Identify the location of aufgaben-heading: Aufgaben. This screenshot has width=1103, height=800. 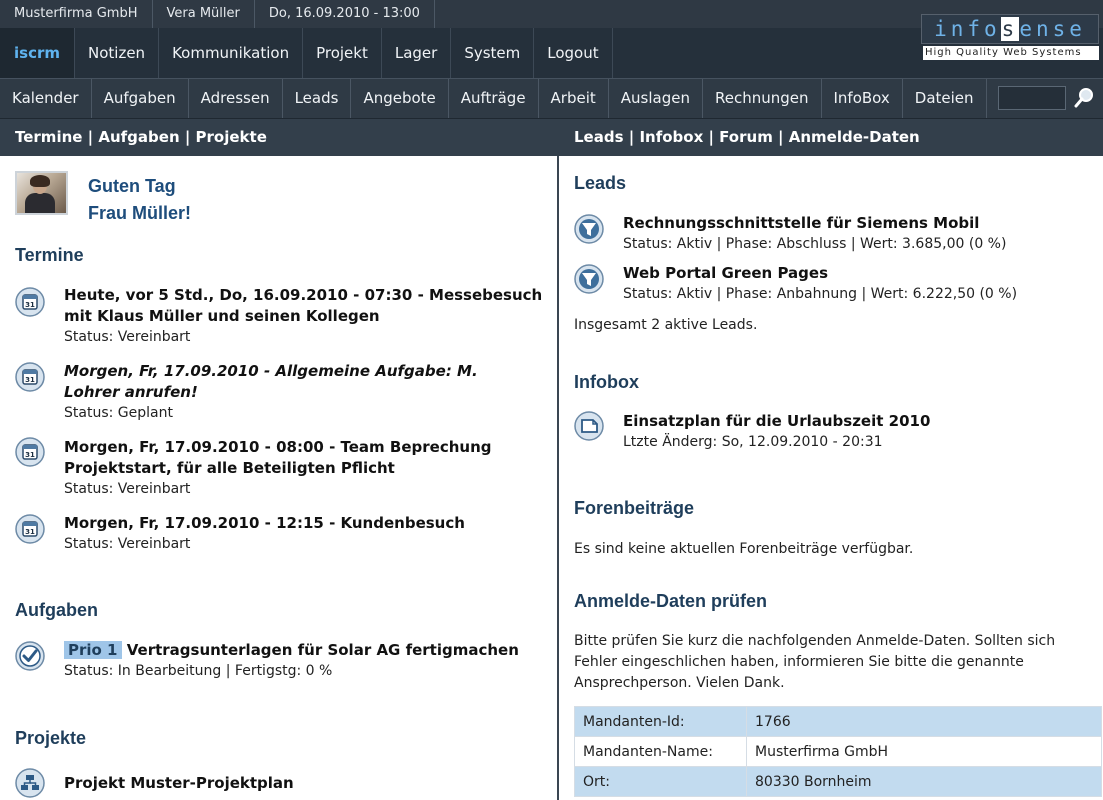
(56, 610).